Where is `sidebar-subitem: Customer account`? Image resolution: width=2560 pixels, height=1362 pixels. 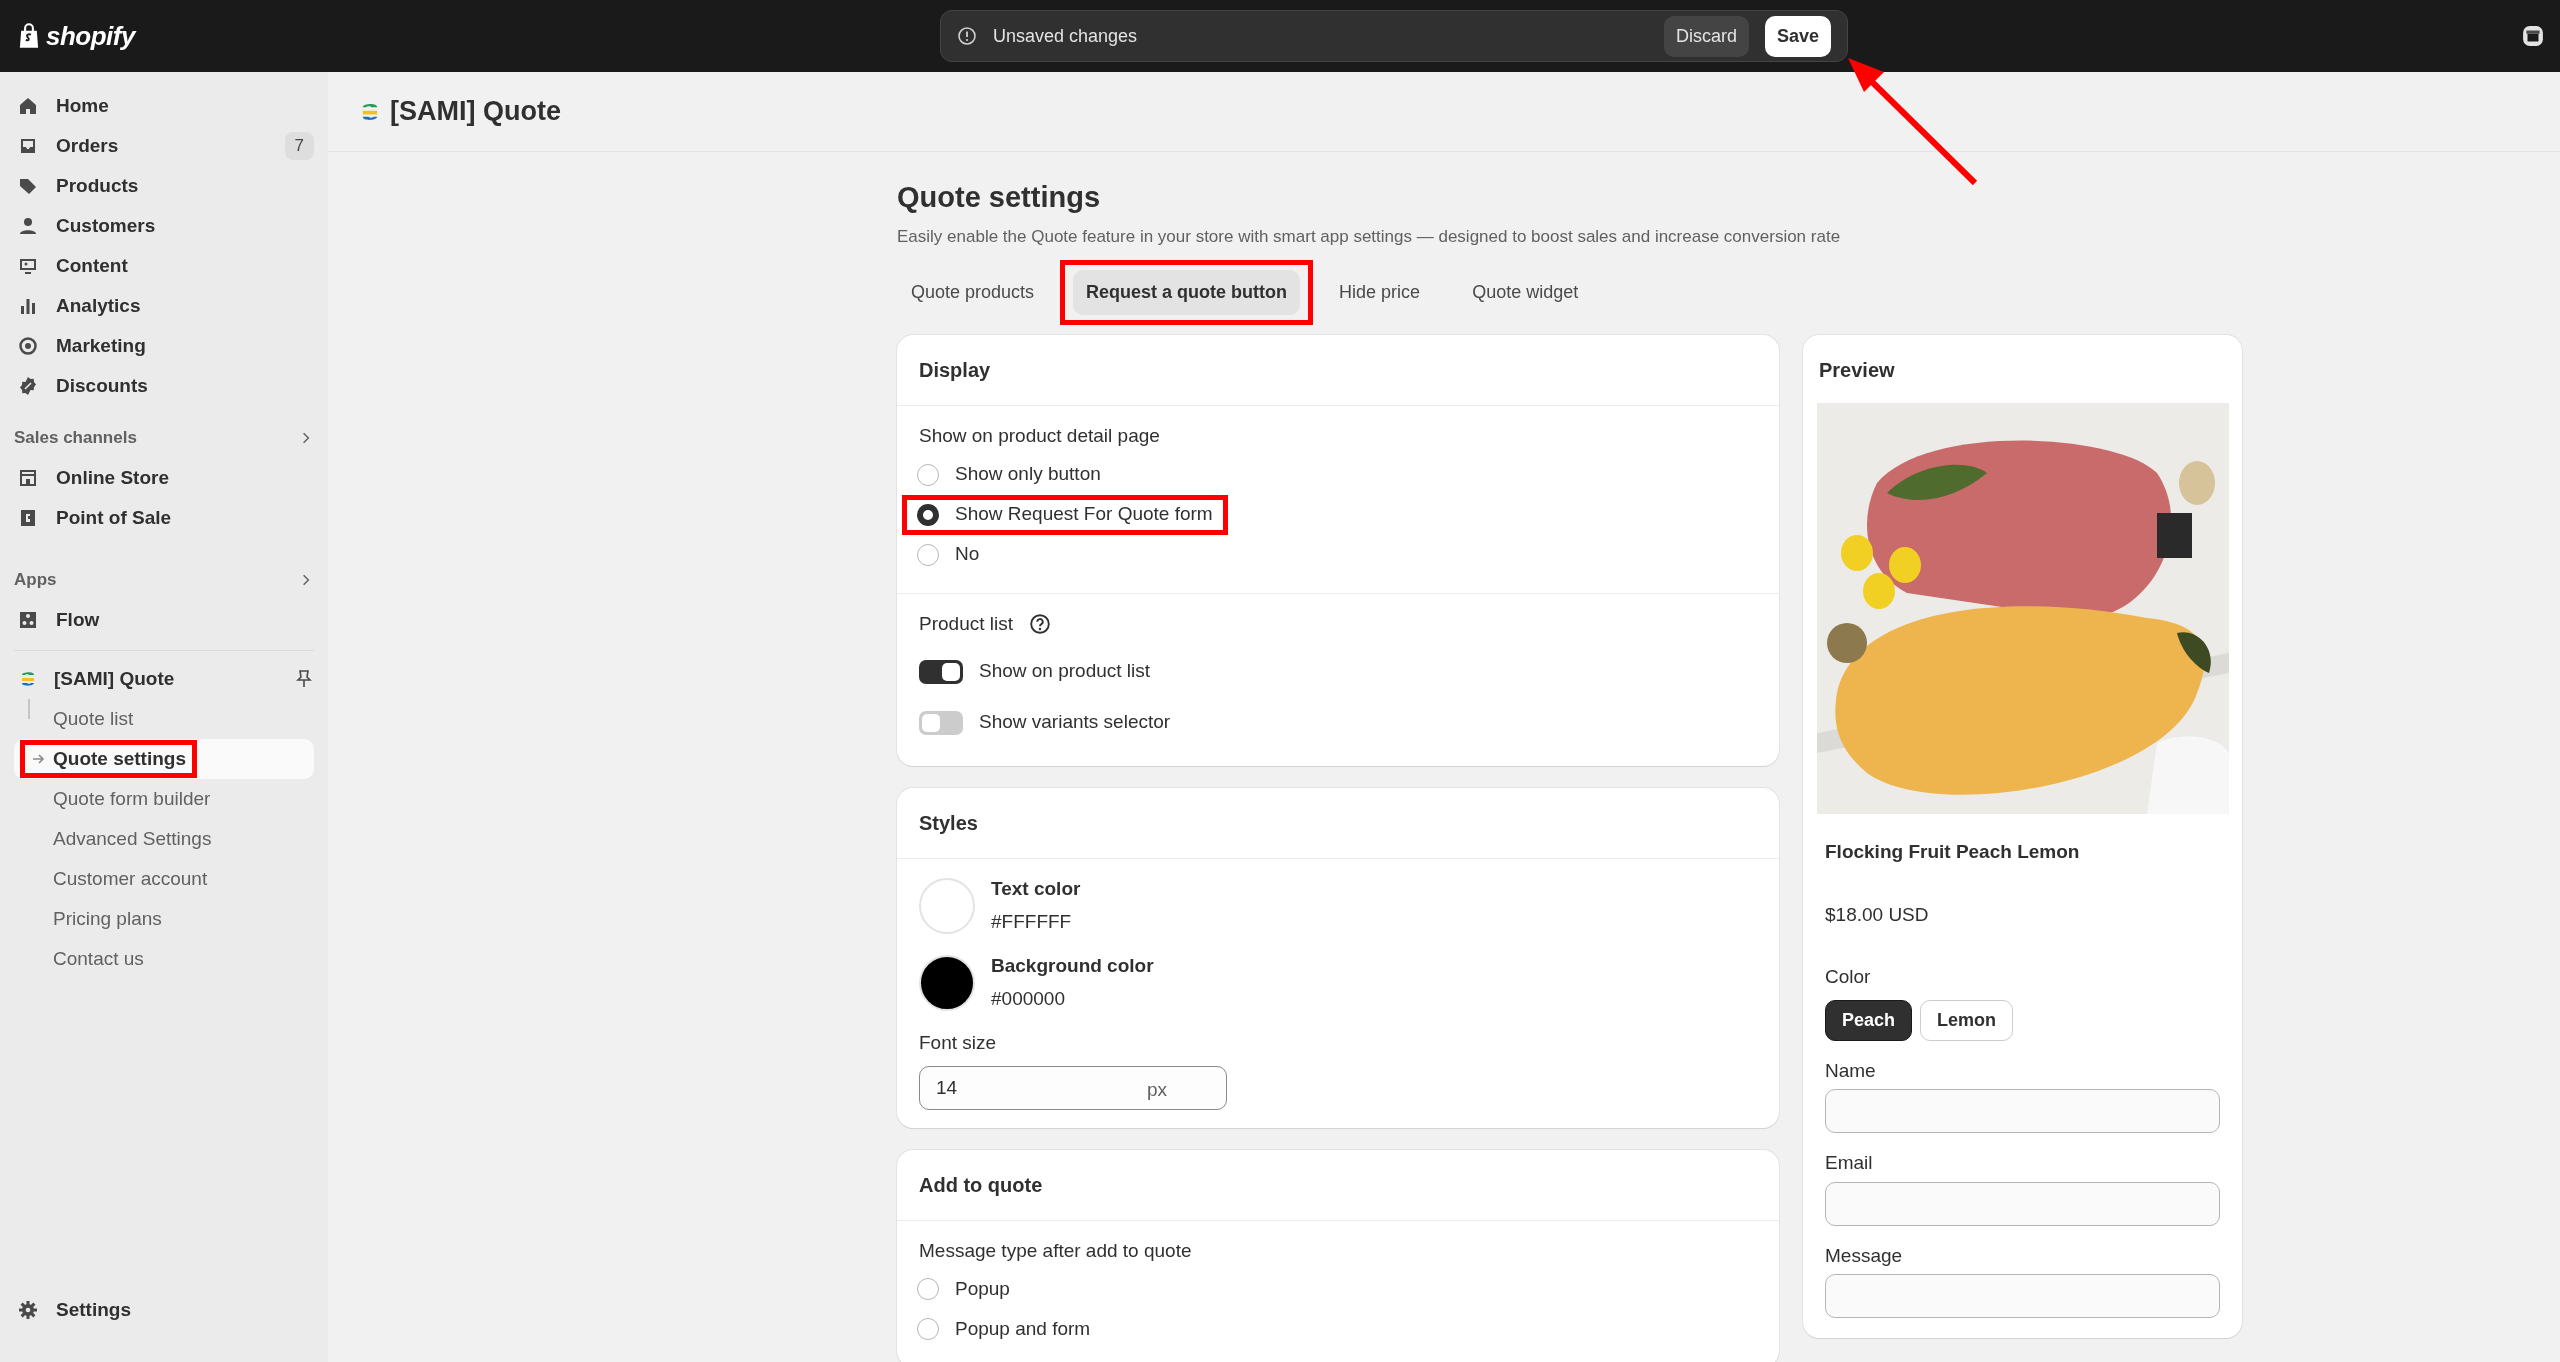
sidebar-subitem: Customer account is located at coordinates (119, 879).